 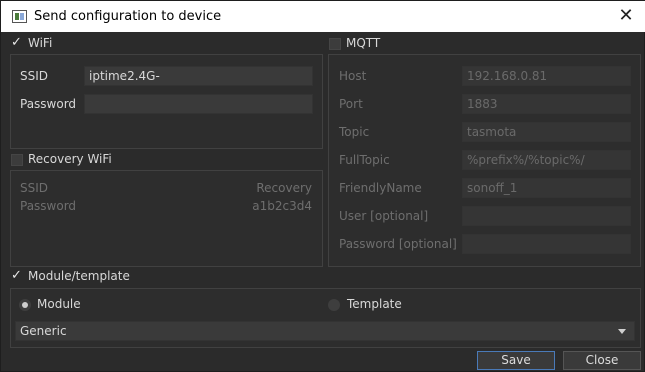 What do you see at coordinates (19, 16) in the screenshot?
I see `app-icon` at bounding box center [19, 16].